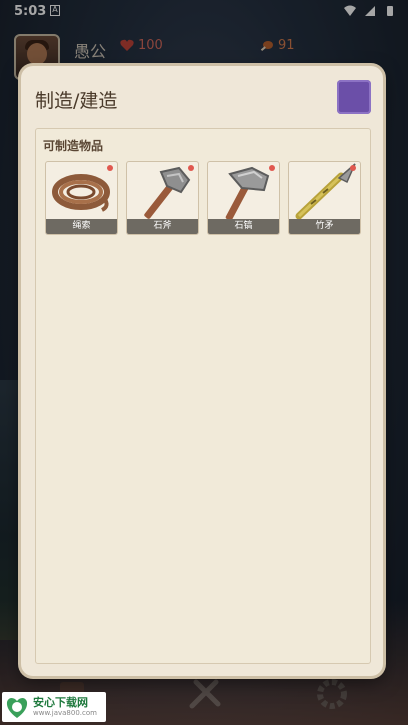 This screenshot has height=725, width=408. Describe the element at coordinates (65, 713) in the screenshot. I see `watermark-site: www.java800.com` at that location.